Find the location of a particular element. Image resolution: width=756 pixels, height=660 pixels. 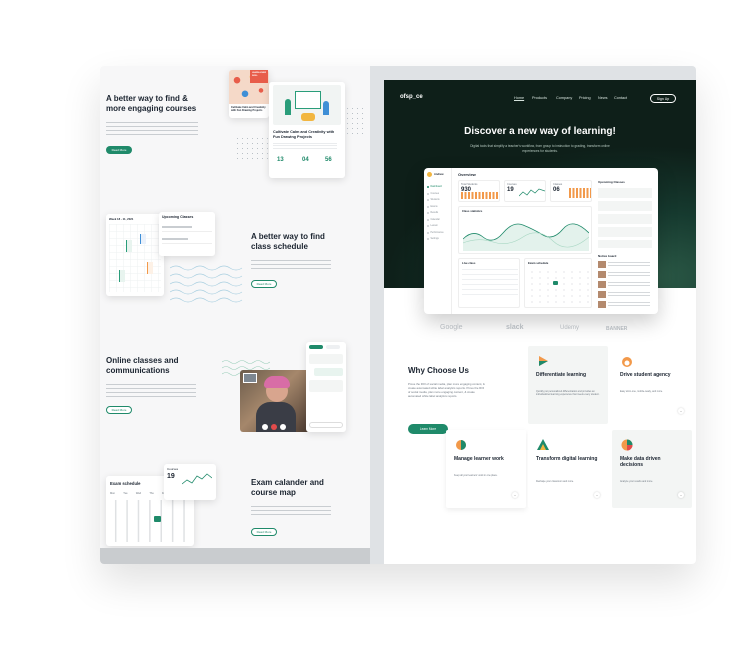

play-arrow-icon is located at coordinates (543, 361).